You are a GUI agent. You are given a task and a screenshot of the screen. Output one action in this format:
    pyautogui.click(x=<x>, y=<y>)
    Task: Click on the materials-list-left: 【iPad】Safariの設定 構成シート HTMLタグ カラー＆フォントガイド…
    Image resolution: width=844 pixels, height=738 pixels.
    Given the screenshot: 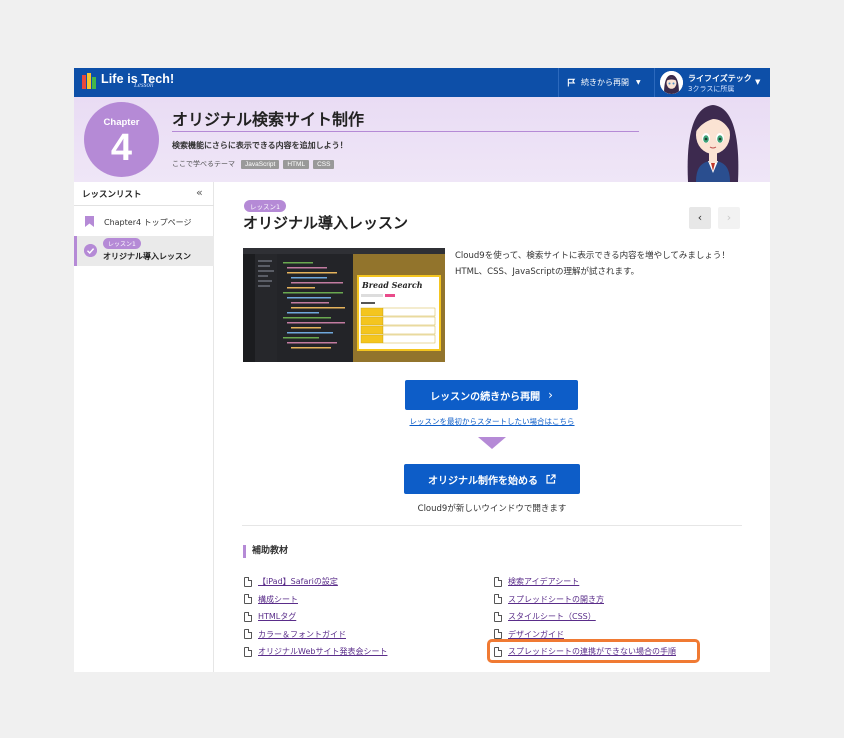 What is the action you would take?
    pyautogui.click(x=364, y=617)
    